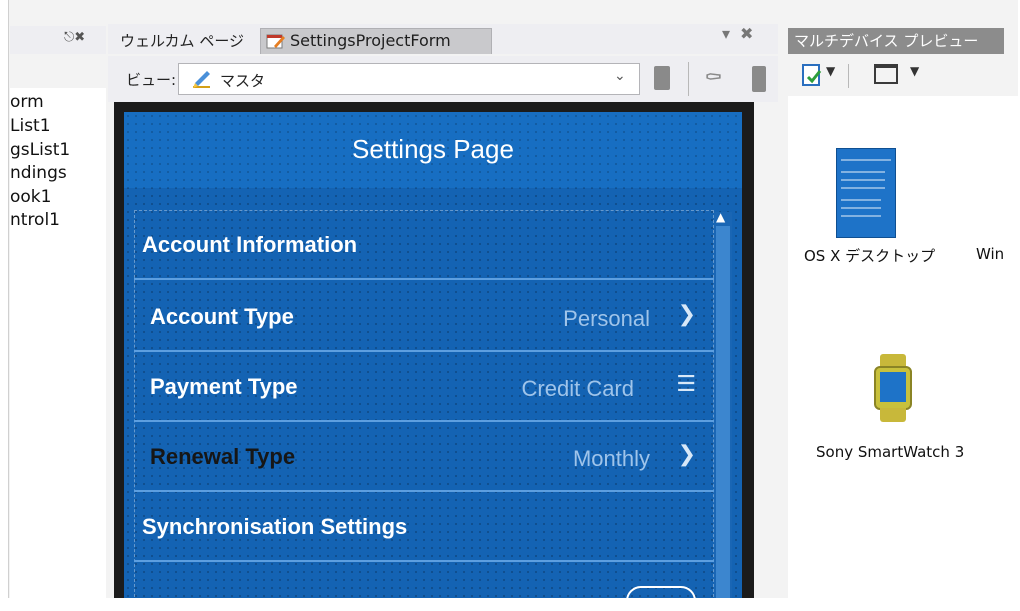 This screenshot has width=1020, height=611. Describe the element at coordinates (720, 217) in the screenshot. I see `scroll-up-icon: ▲` at that location.